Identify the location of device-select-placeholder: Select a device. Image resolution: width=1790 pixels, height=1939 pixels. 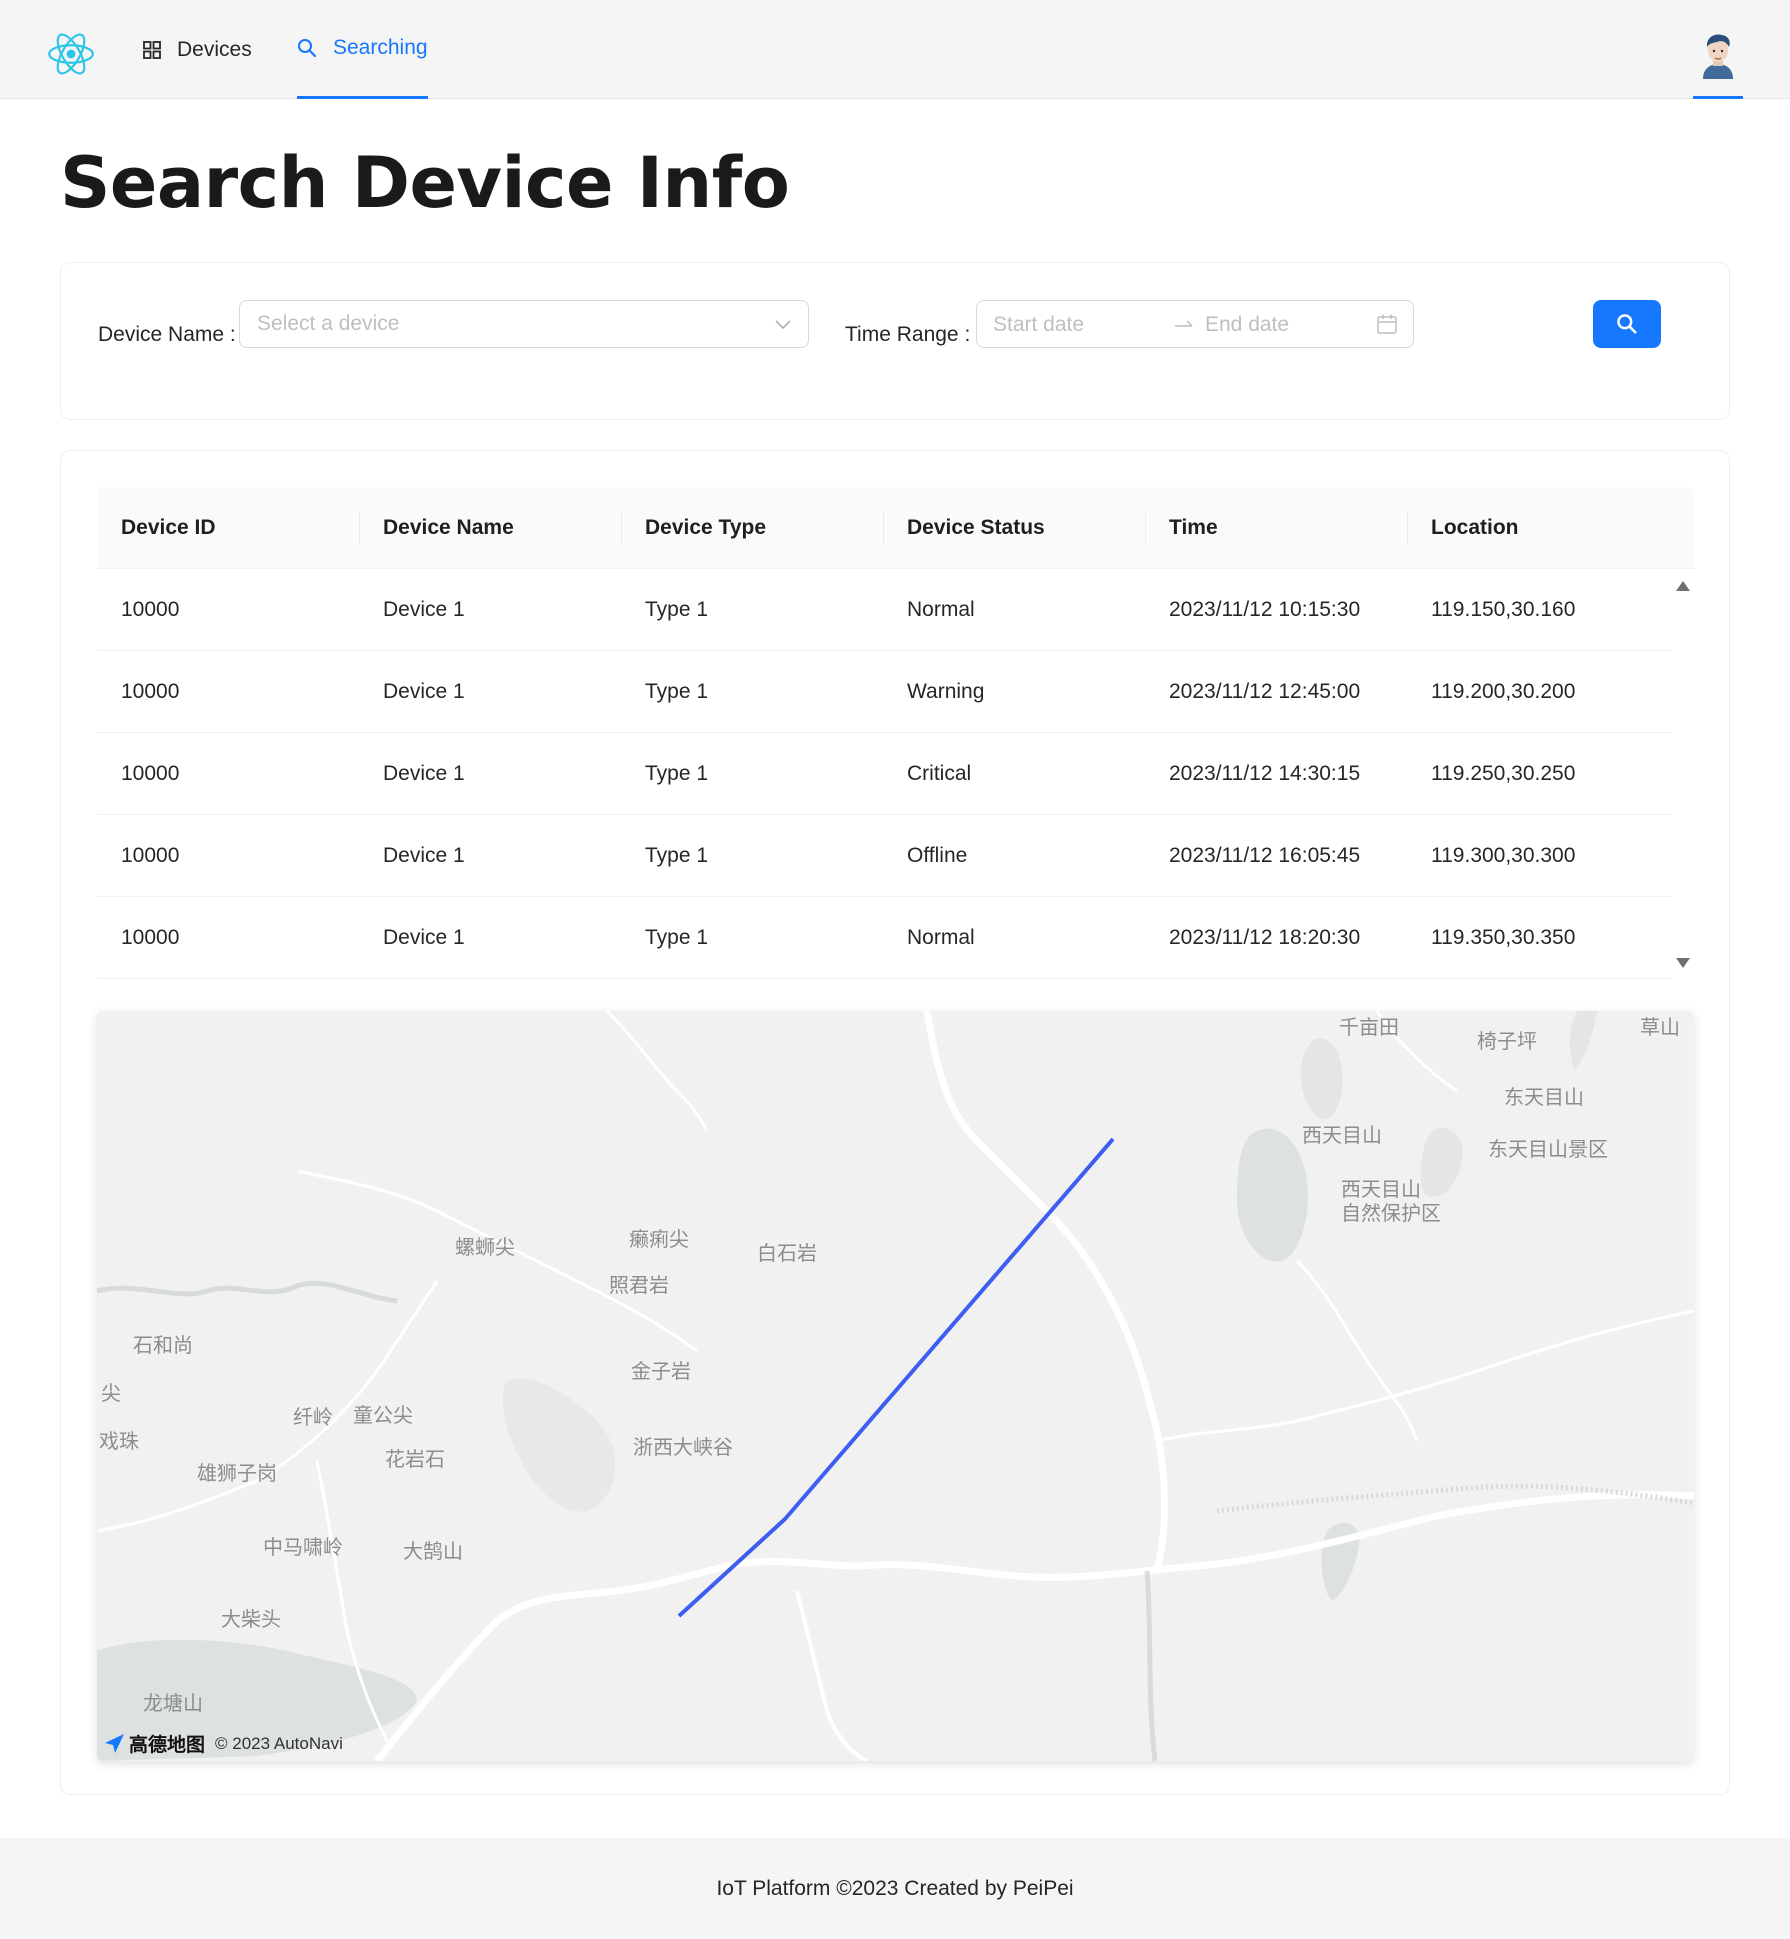
(328, 323).